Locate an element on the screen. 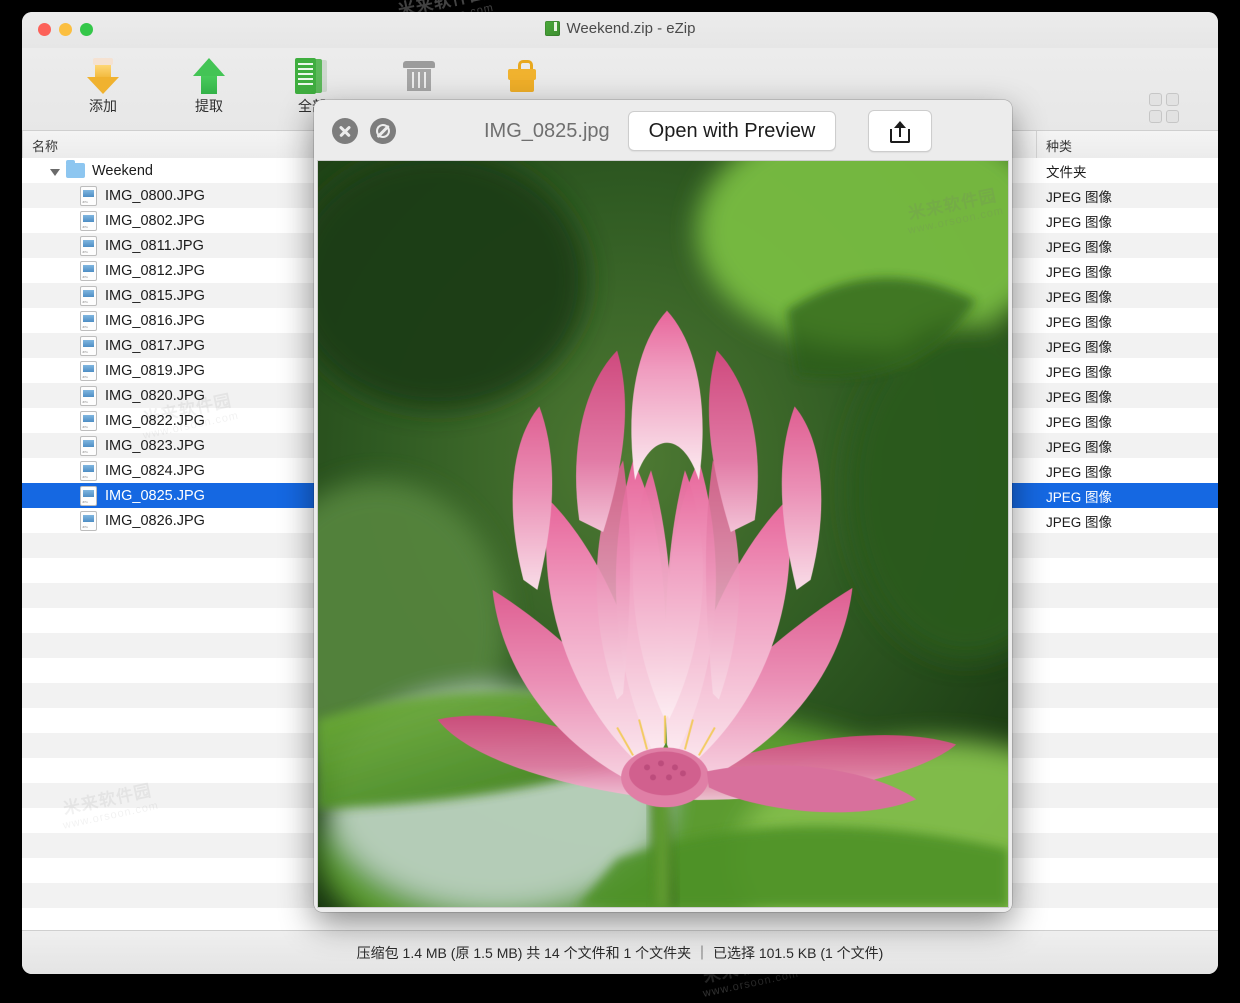  chevron-down-icon is located at coordinates (55, 172).